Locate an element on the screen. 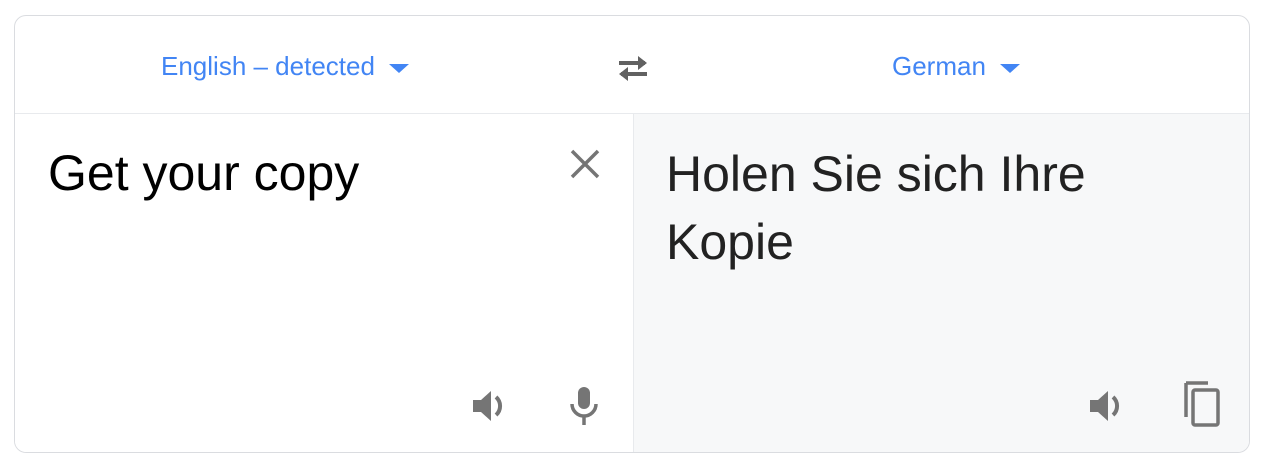 The height and width of the screenshot is (470, 1268). voice-input-button is located at coordinates (584, 406).